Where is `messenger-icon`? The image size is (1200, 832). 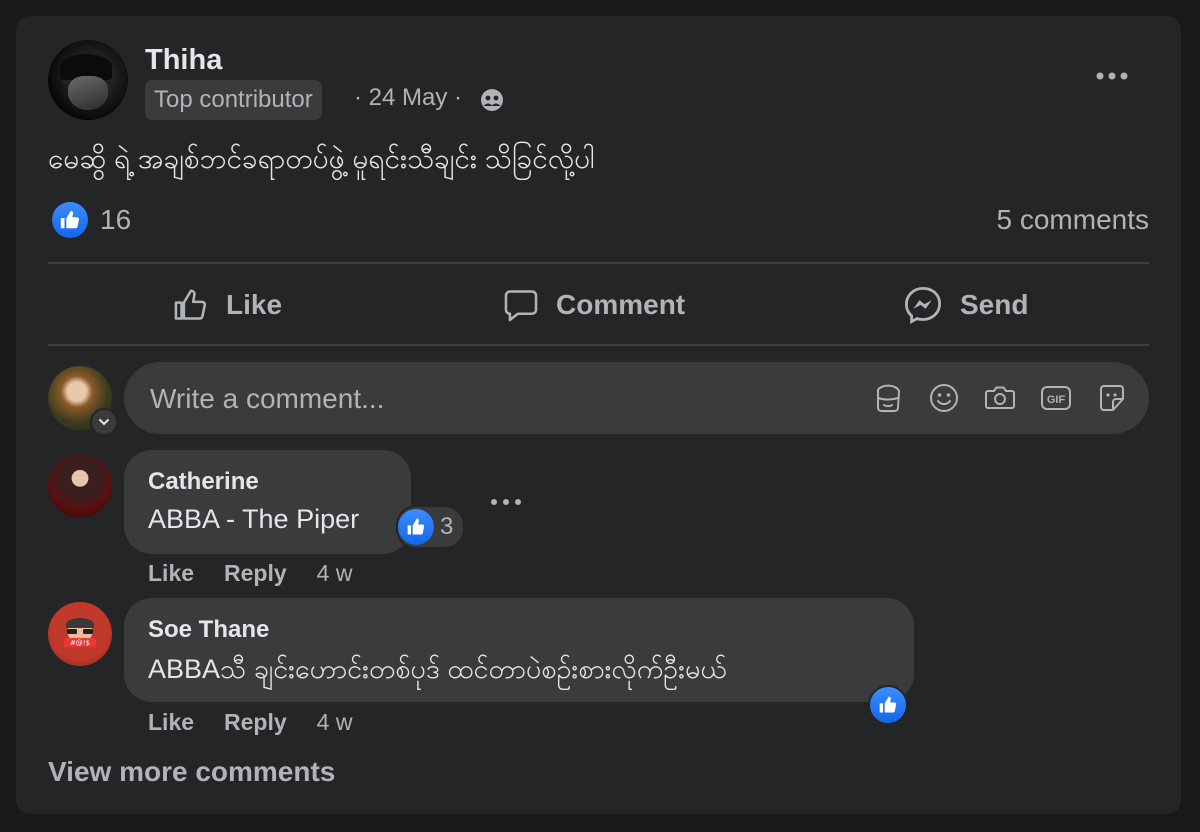 messenger-icon is located at coordinates (923, 305).